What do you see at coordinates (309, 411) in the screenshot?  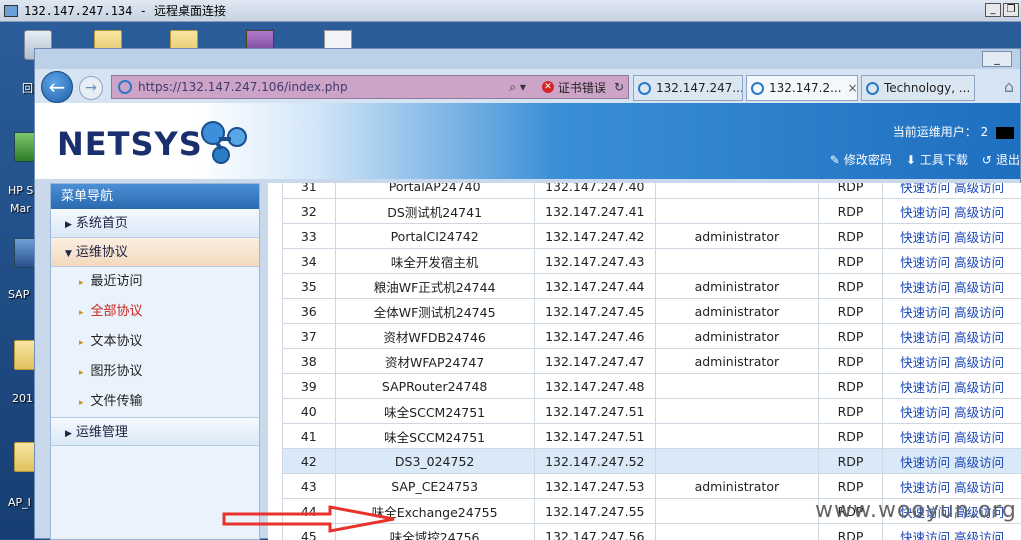 I see `row-id-cell: 40` at bounding box center [309, 411].